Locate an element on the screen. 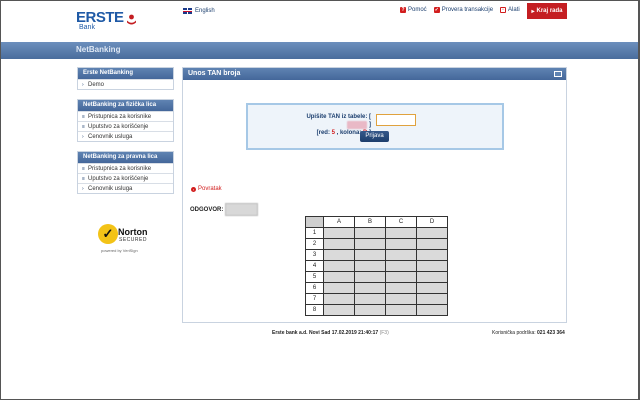 The height and width of the screenshot is (400, 640). transaction-check-label: Provera transakcije is located at coordinates (467, 10).